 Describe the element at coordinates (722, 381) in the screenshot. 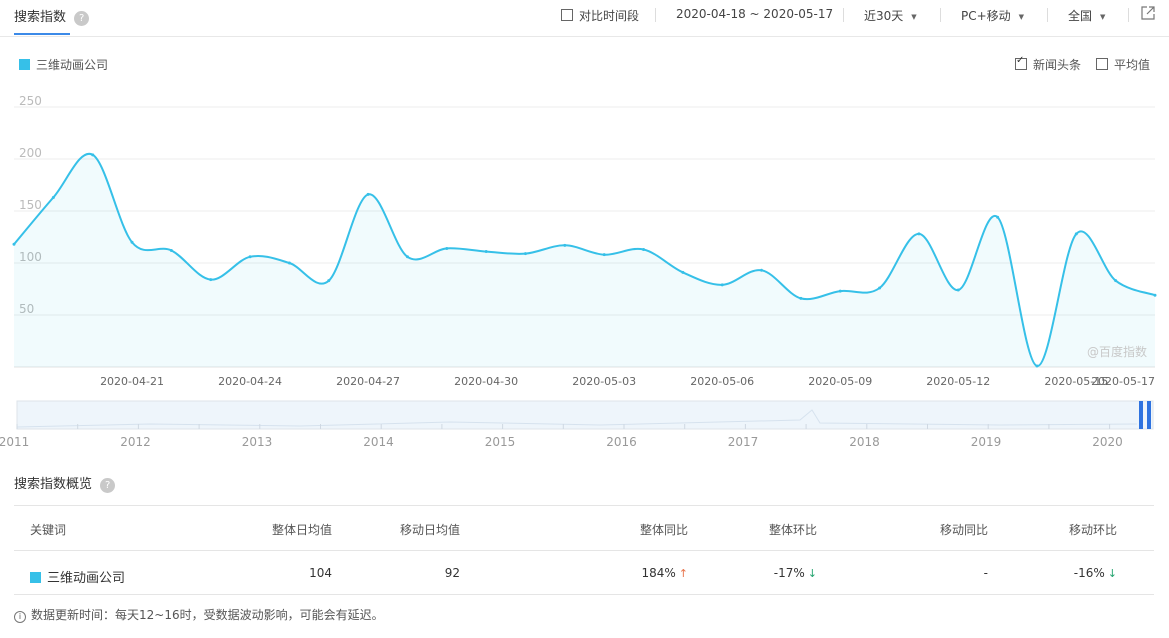

I see `x-tick-label: 2020-05-06` at that location.